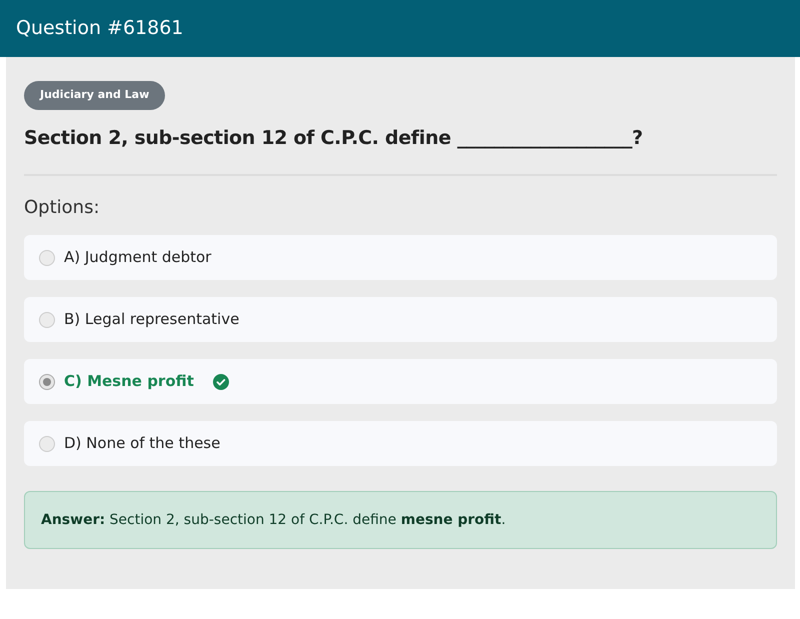 The height and width of the screenshot is (619, 800). I want to click on option-row: B) Legal representative, so click(400, 319).